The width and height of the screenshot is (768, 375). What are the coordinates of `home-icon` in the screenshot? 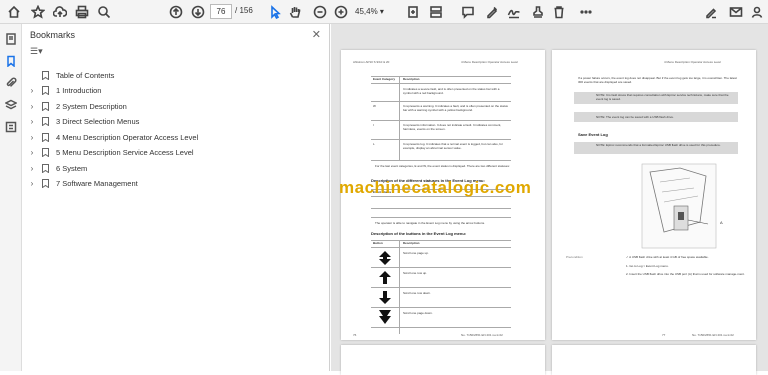 It's located at (14, 12).